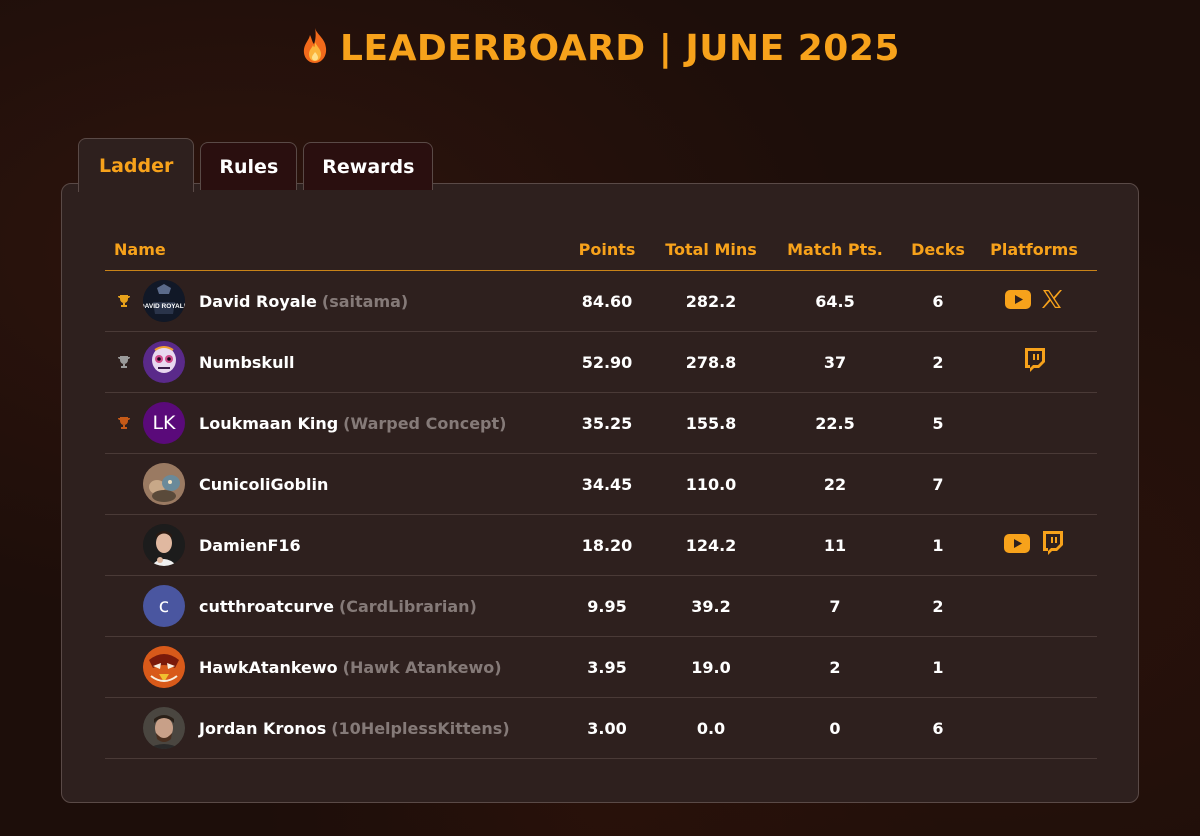 The width and height of the screenshot is (1200, 836). I want to click on total-mins-cell: 110.0, so click(711, 484).